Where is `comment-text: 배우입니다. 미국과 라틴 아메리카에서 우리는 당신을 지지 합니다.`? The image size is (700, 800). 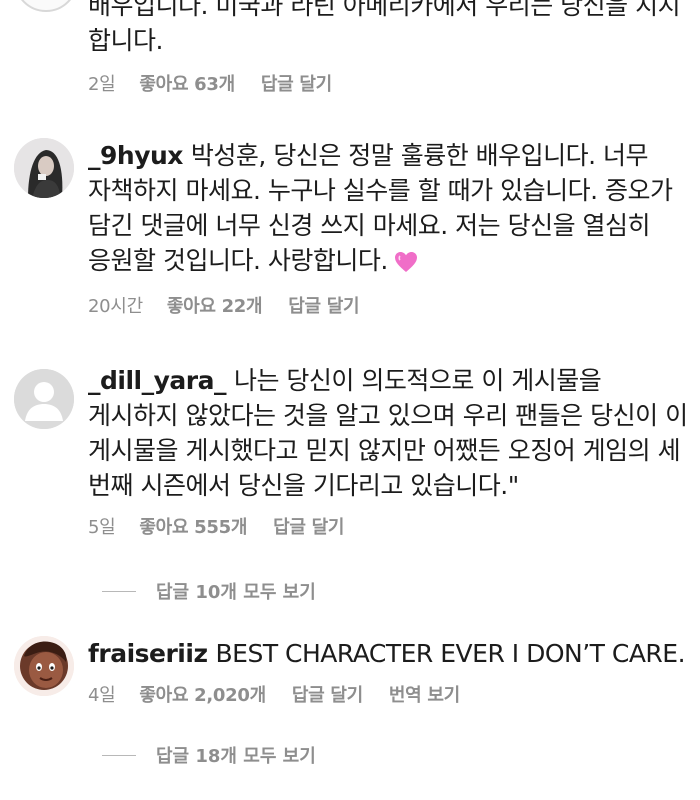
comment-text: 배우입니다. 미국과 라틴 아메리카에서 우리는 당신을 지지 합니다. is located at coordinates (388, 29).